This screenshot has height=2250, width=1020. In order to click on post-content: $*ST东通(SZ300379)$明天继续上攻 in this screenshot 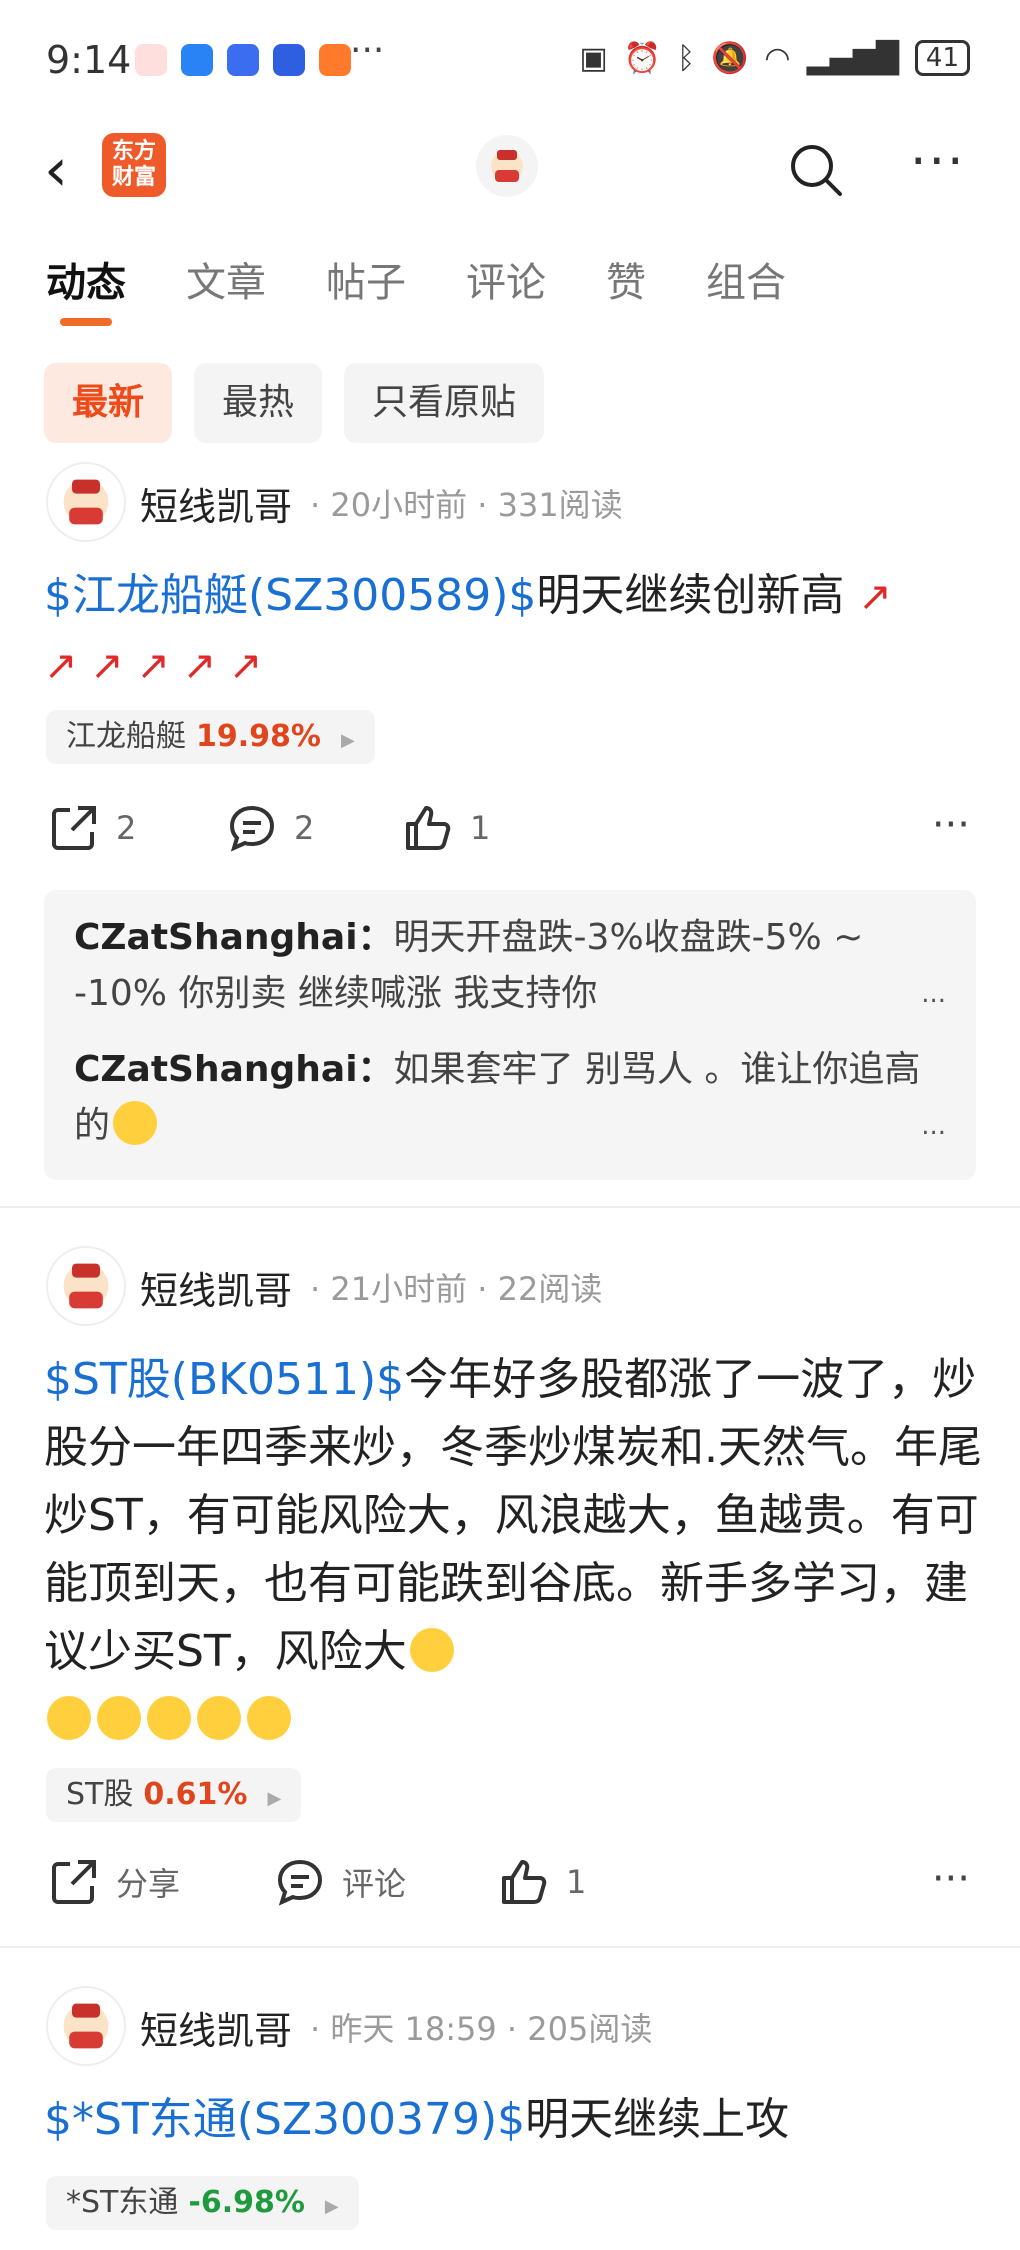, I will do `click(514, 2120)`.